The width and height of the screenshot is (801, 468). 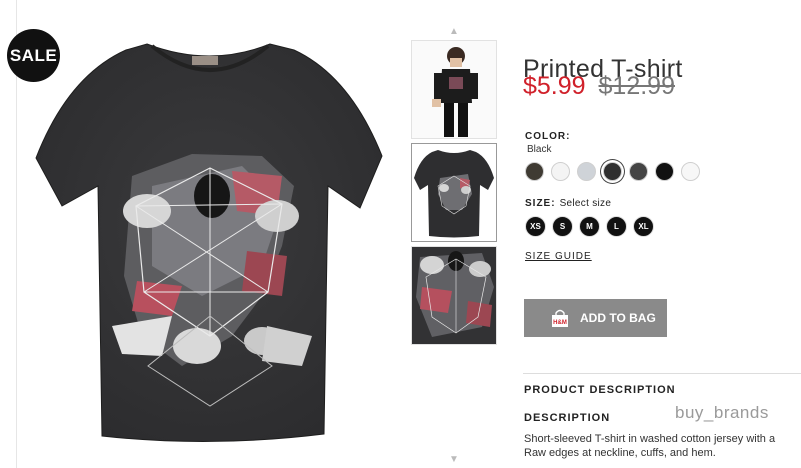 I want to click on size-option-l: L, so click(x=616, y=226).